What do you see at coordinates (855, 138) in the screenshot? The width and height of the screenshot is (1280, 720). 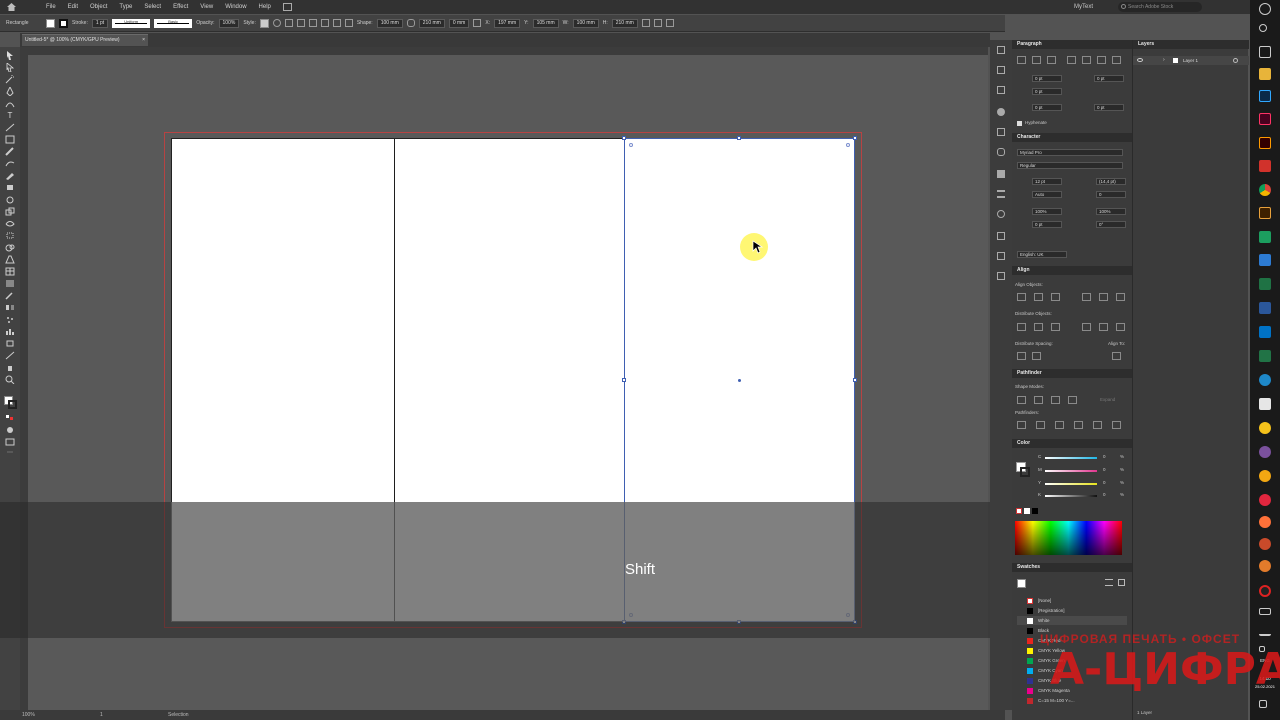 I see `handle-top-right` at bounding box center [855, 138].